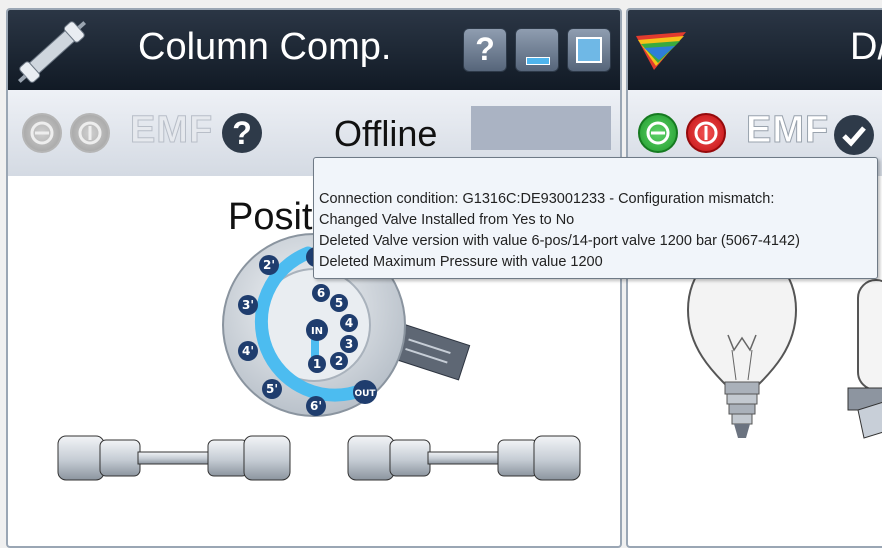 This screenshot has width=882, height=548. I want to click on tooltip-line-2: Changed Valve Installed from Yes to No, so click(447, 220).